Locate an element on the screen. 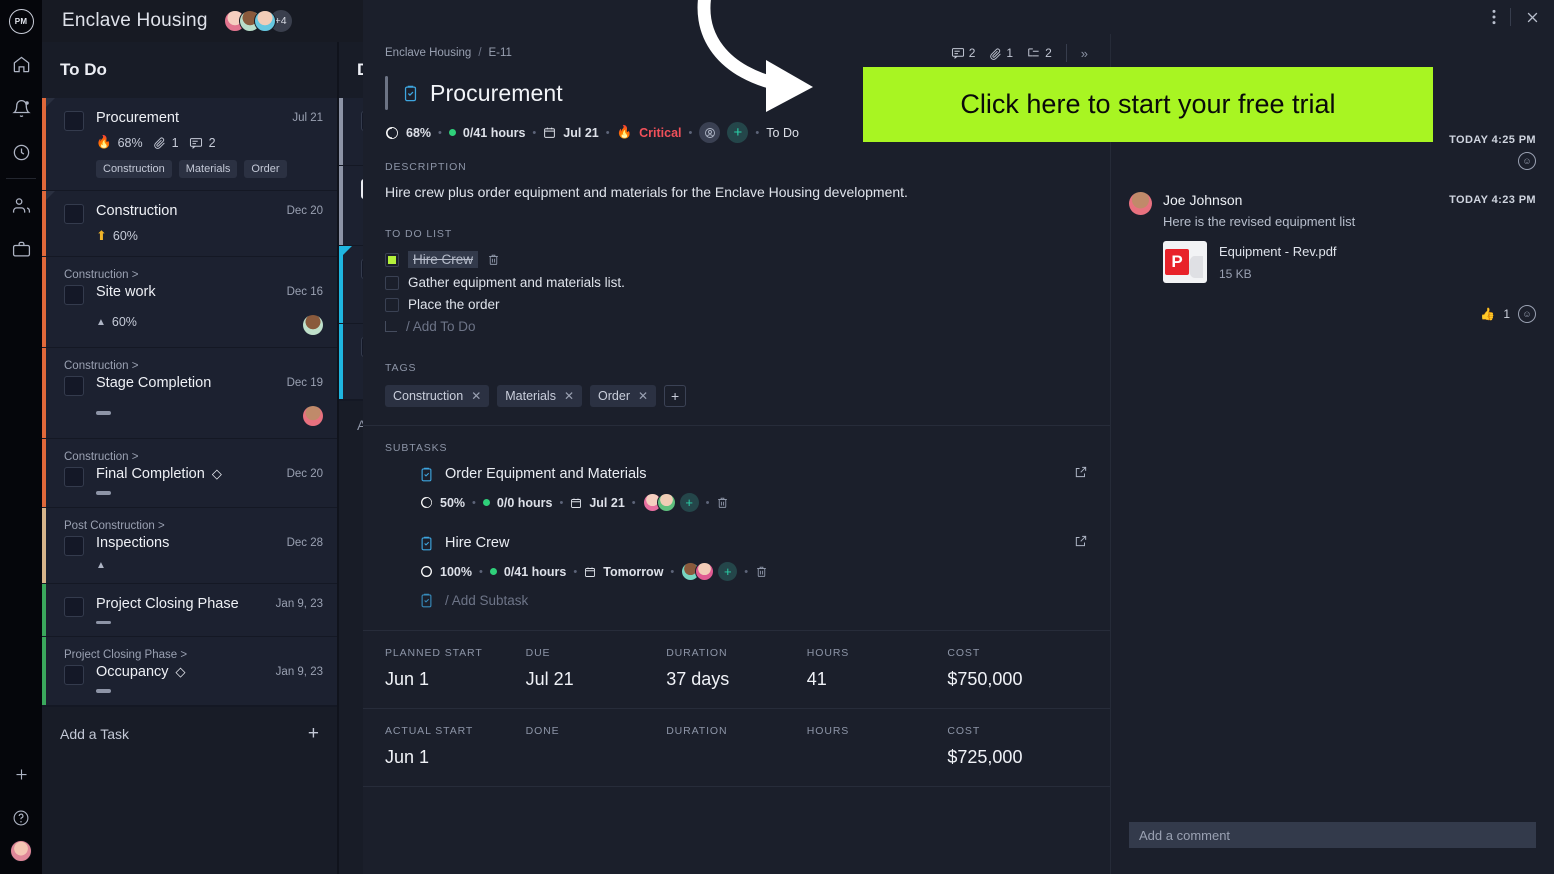 Image resolution: width=1554 pixels, height=874 pixels. task-card-site-work: Construction > Site work Dec 16 ▲ 60% is located at coordinates (189, 302).